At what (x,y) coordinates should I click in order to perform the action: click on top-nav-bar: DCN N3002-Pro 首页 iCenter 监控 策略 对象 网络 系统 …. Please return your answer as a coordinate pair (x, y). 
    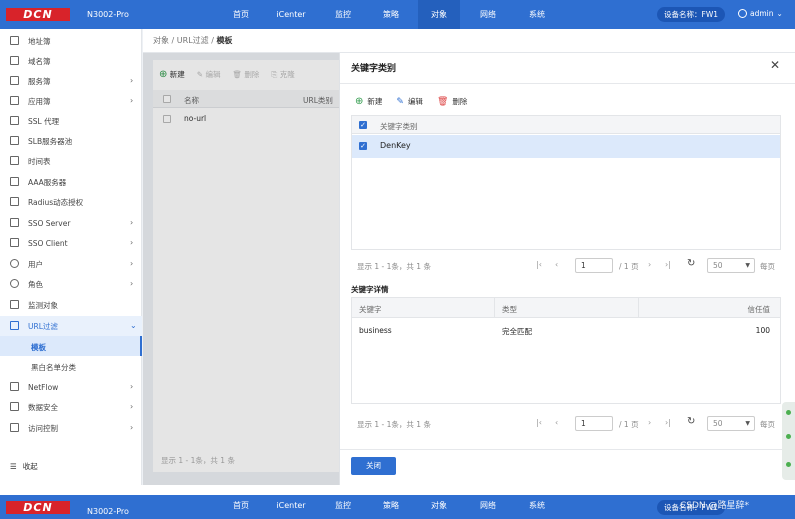
    Looking at the image, I should click on (397, 14).